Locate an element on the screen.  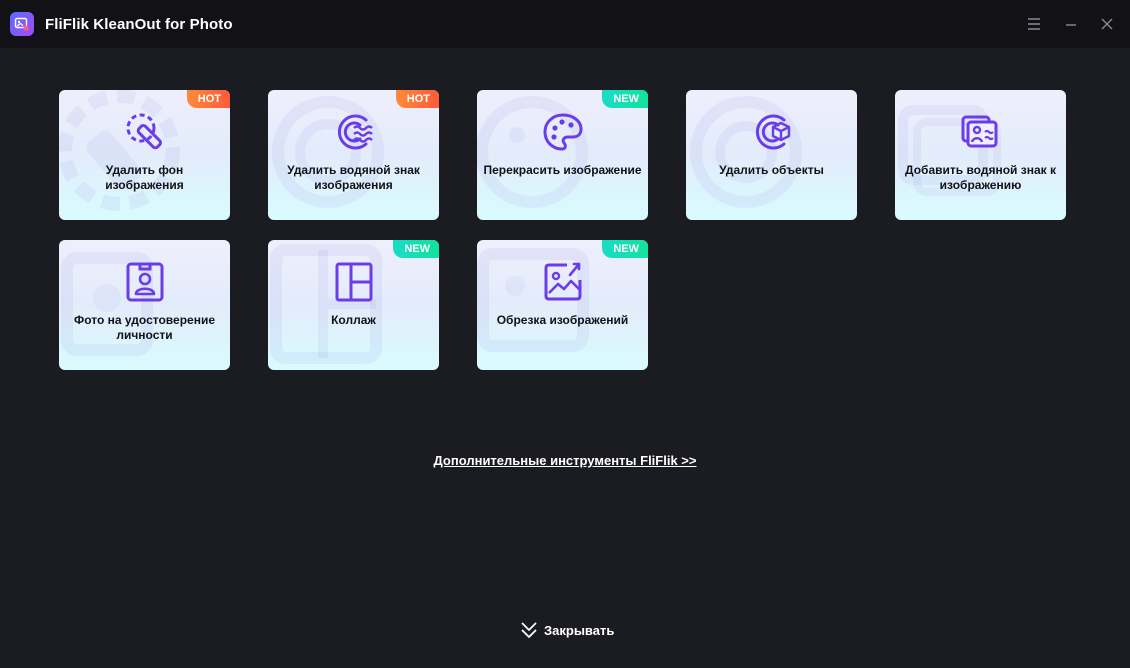
id-photo-icon is located at coordinates (145, 282).